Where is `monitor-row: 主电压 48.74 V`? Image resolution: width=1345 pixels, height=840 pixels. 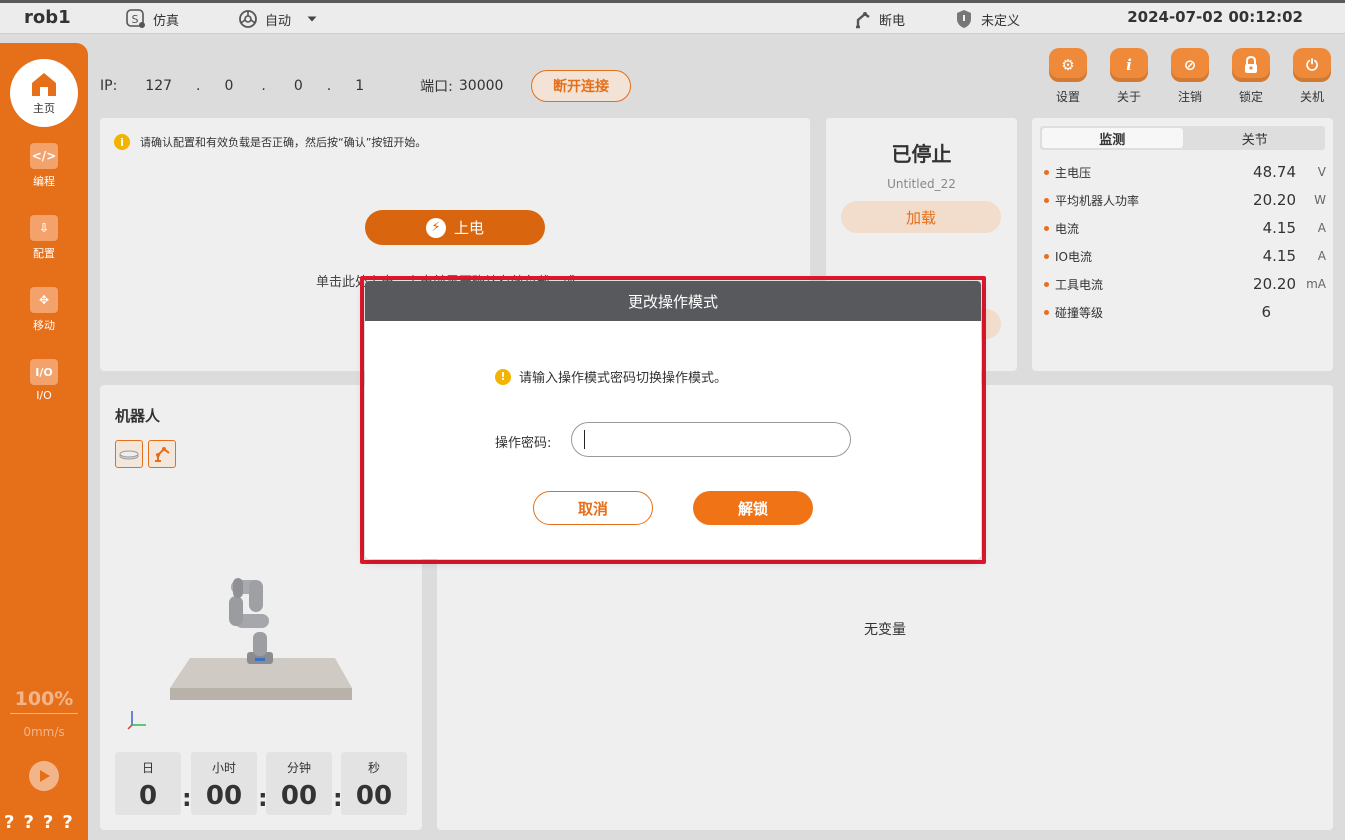 monitor-row: 主电压 48.74 V is located at coordinates (1185, 172).